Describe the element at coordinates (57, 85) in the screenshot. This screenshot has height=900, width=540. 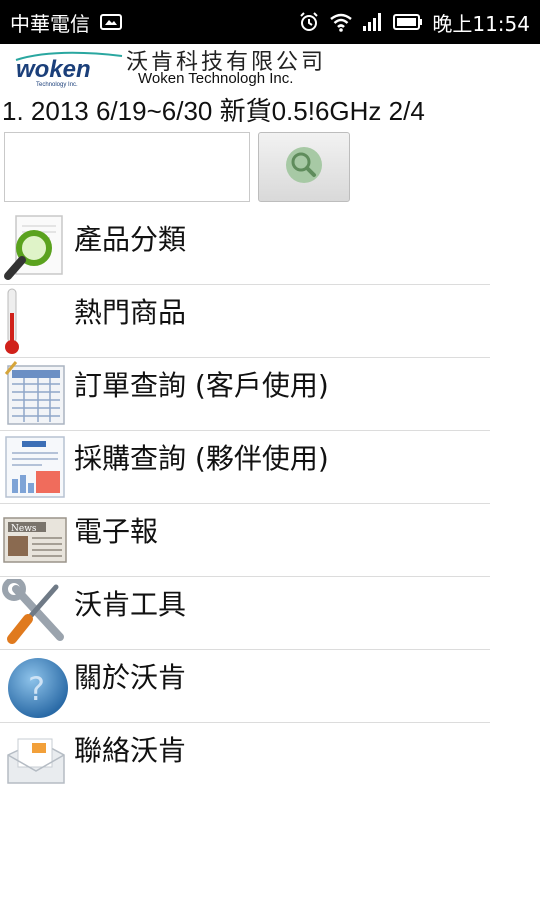
I see `svg-text: Technology Inc.` at that location.